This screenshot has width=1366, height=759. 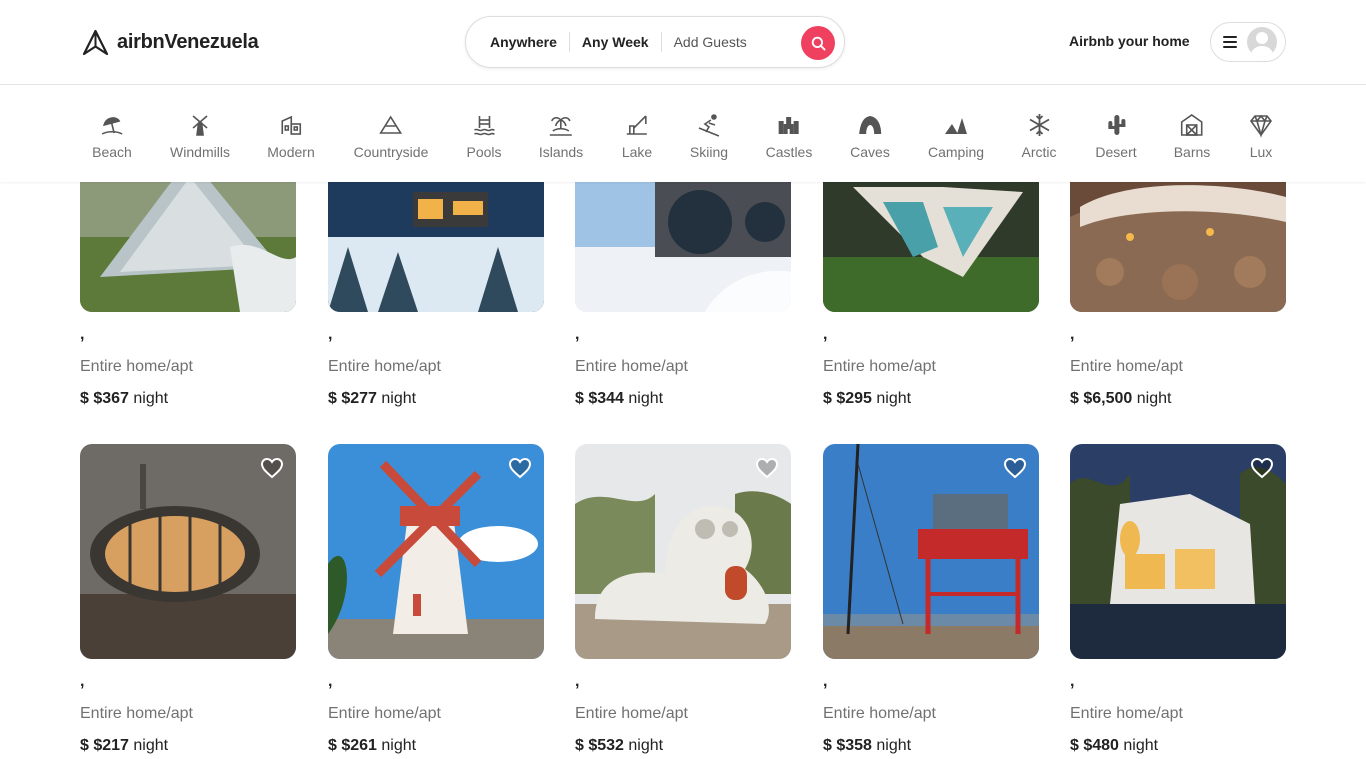 I want to click on search-icon, so click(x=818, y=43).